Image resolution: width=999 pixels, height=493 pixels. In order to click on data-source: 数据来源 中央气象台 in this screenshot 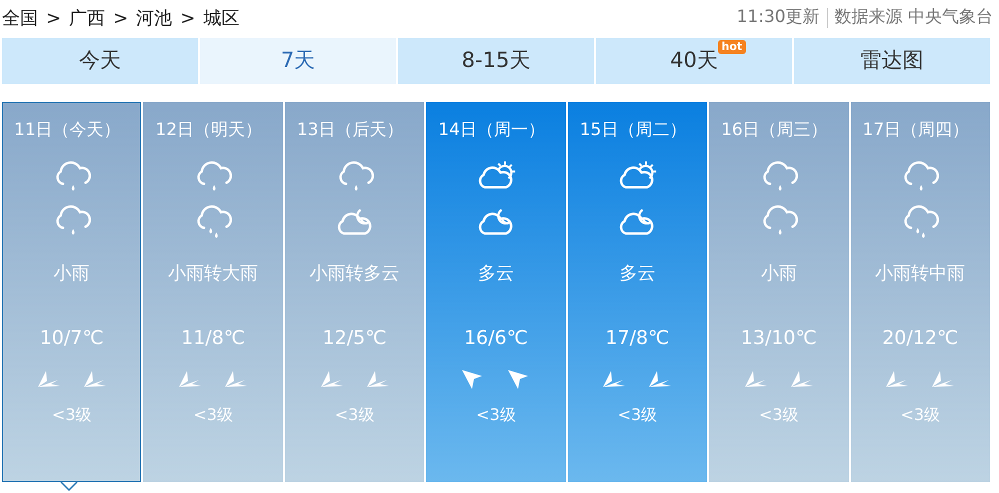, I will do `click(913, 18)`.